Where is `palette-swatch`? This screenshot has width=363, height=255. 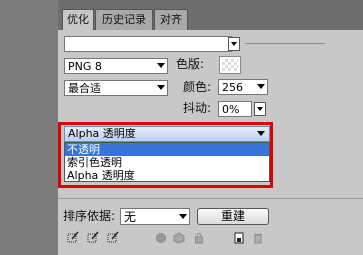 palette-swatch is located at coordinates (230, 65).